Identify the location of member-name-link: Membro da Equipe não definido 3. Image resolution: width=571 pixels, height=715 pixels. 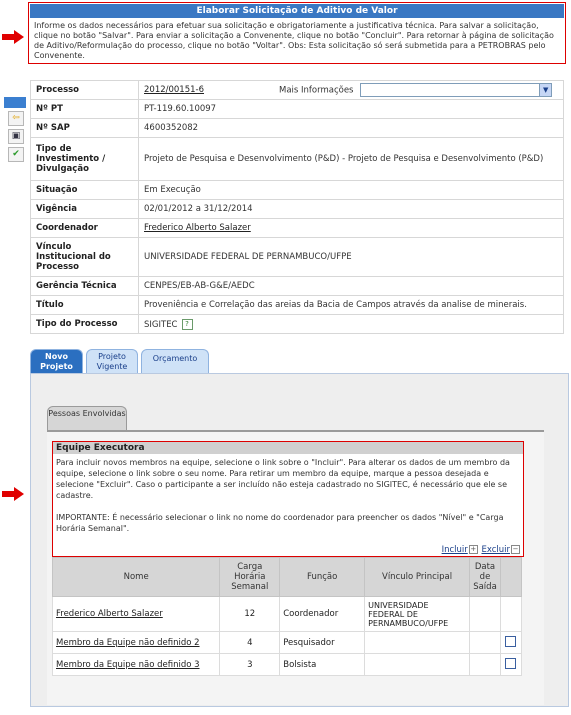
(128, 665).